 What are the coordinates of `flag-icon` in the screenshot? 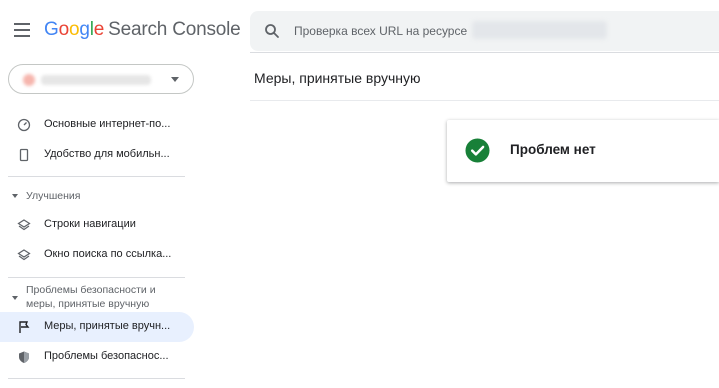 It's located at (24, 327).